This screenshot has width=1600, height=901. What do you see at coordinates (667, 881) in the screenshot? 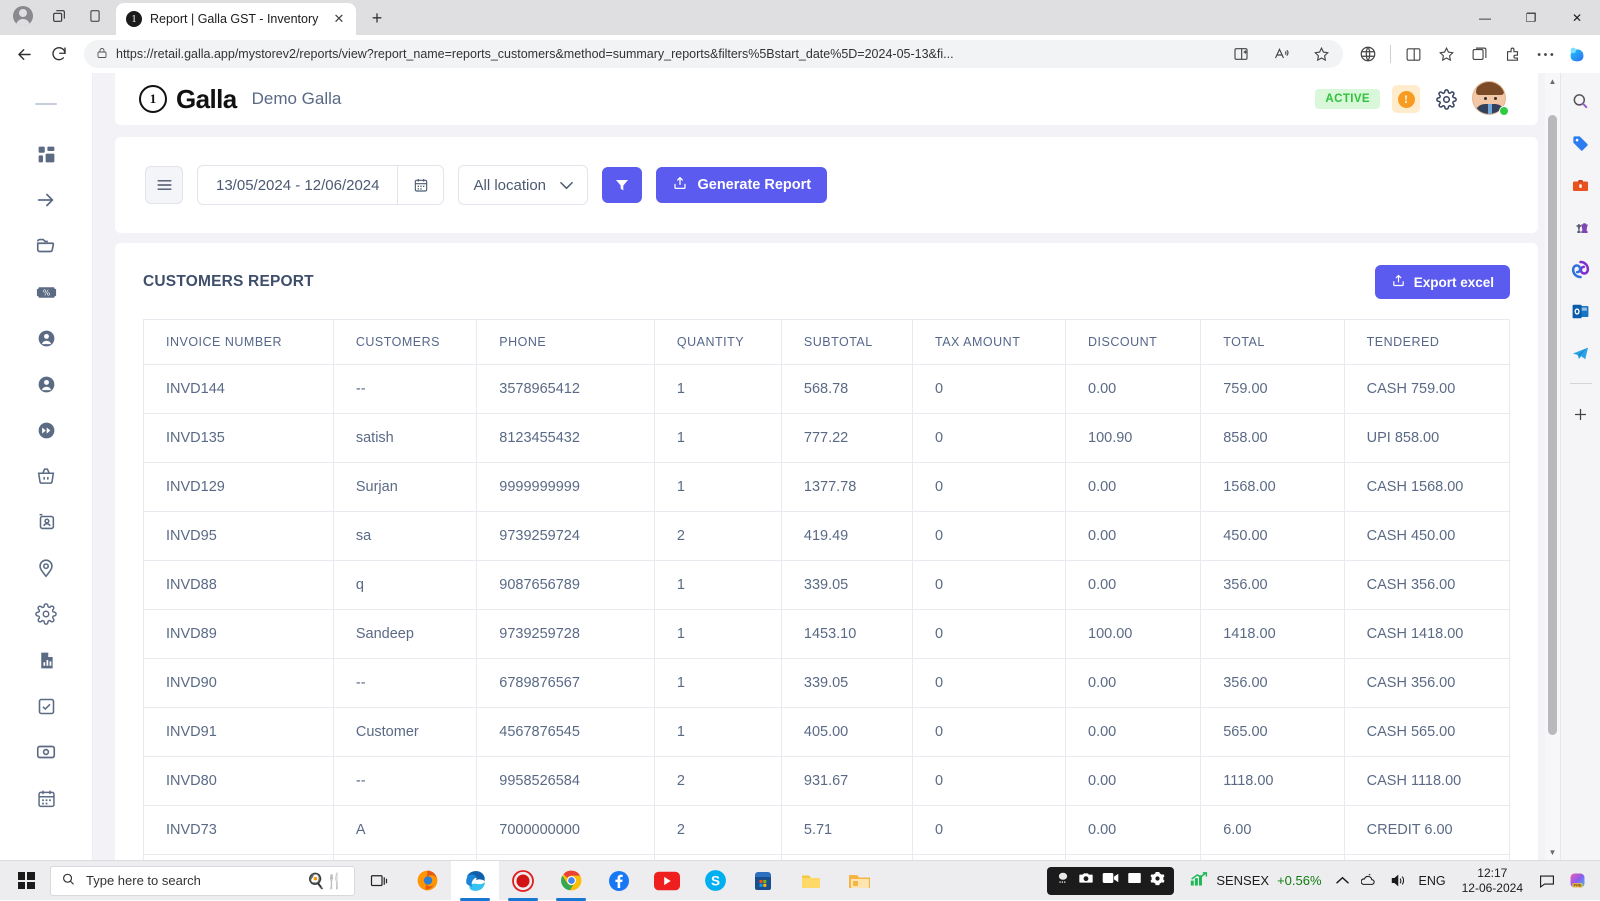
I see `youtube-icon` at bounding box center [667, 881].